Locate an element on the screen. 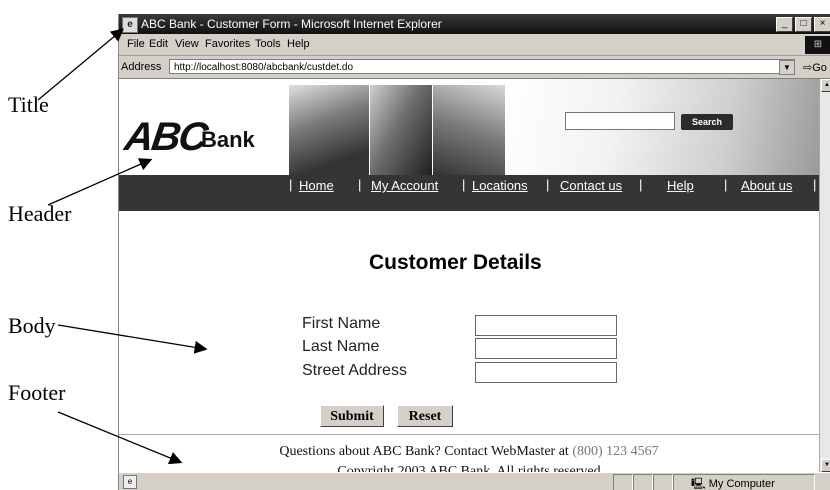 This screenshot has height=490, width=830. header-photo-meeting is located at coordinates (401, 130).